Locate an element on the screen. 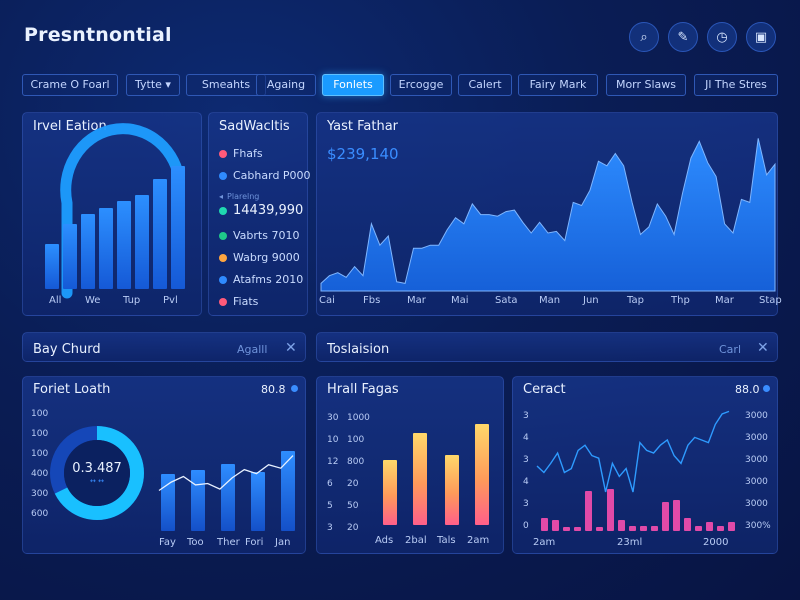  x-tick: 2000 is located at coordinates (716, 542).